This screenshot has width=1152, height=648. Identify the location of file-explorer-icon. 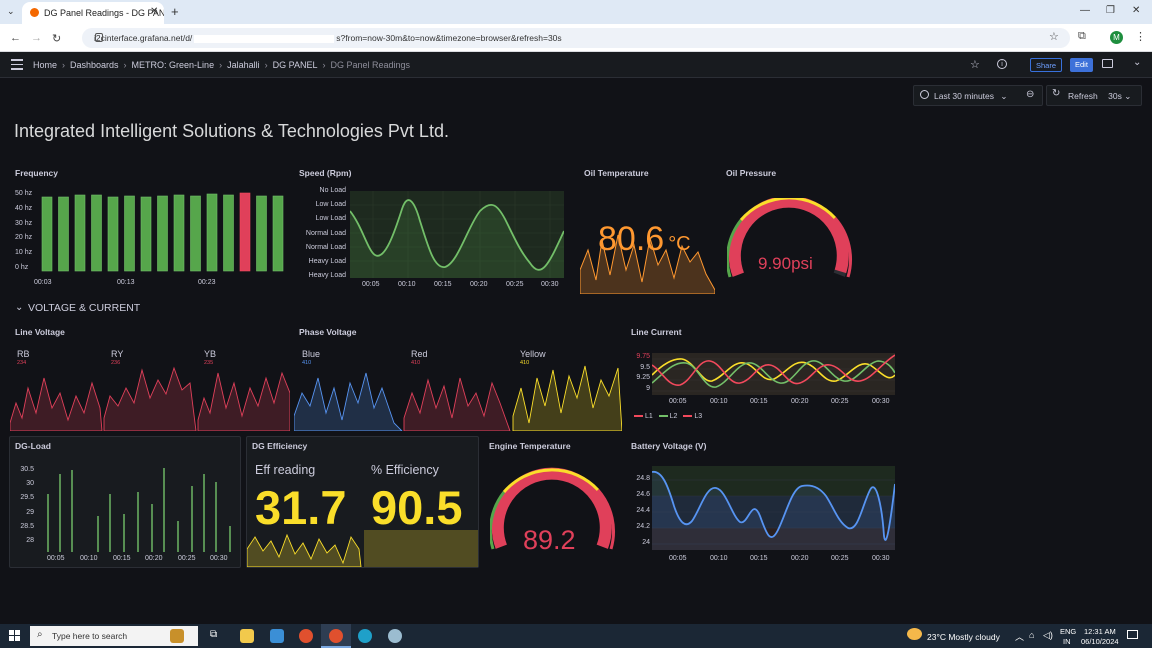
(247, 636).